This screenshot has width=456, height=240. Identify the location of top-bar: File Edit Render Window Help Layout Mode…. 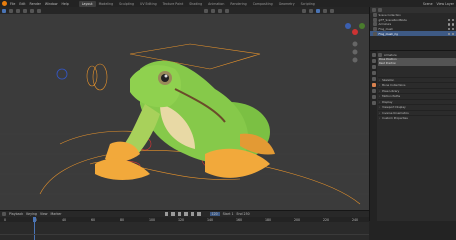
(228, 3).